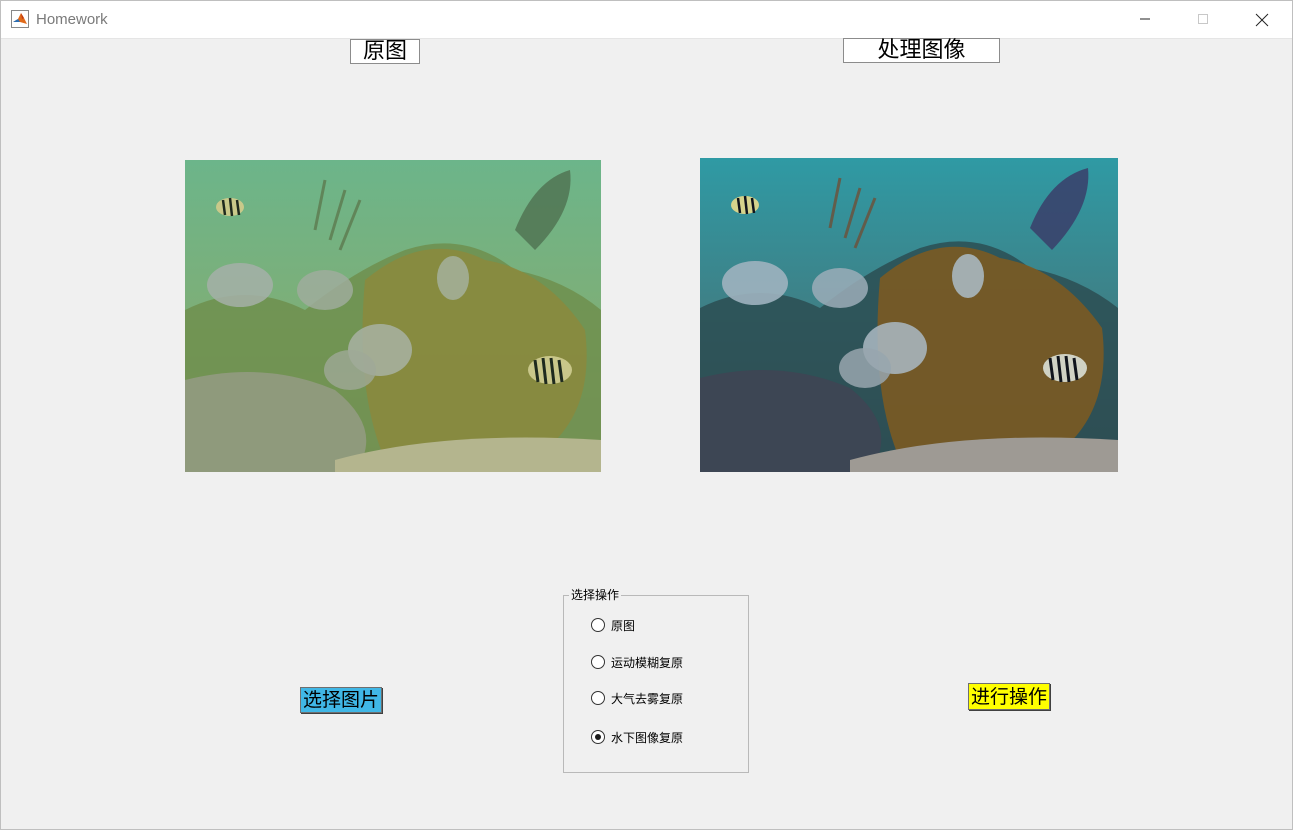  I want to click on original-image-graphic, so click(393, 316).